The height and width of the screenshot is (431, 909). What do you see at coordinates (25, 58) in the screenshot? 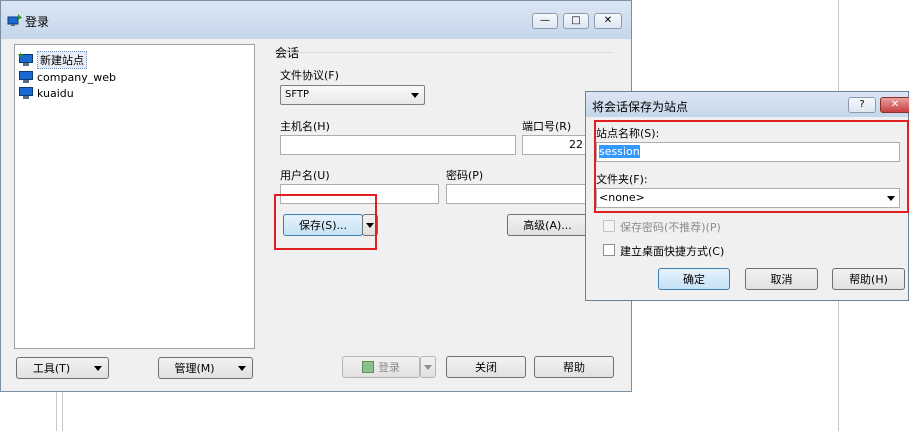
I see `new-site-icon: ★` at bounding box center [25, 58].